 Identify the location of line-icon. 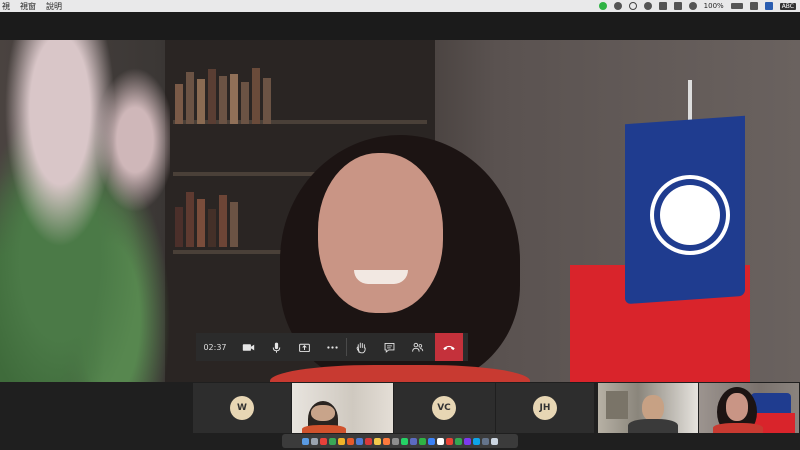
(422, 441).